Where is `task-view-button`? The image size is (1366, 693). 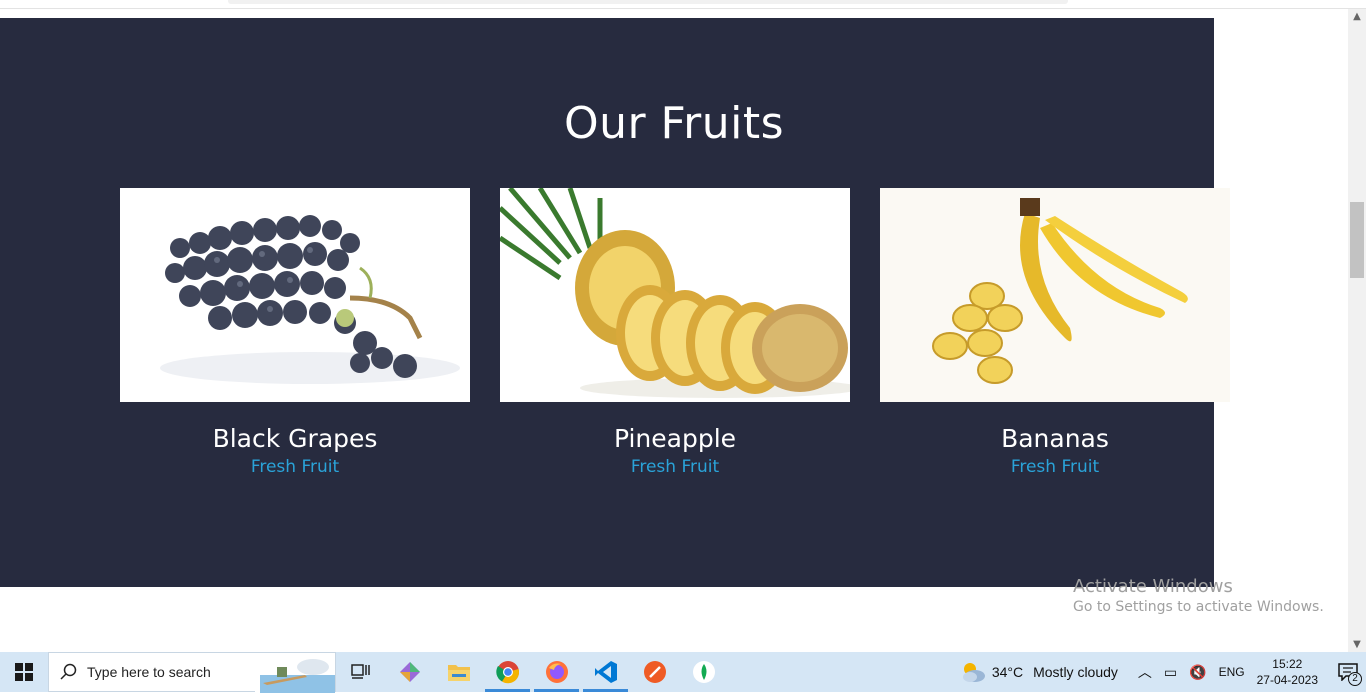
task-view-button is located at coordinates (360, 672).